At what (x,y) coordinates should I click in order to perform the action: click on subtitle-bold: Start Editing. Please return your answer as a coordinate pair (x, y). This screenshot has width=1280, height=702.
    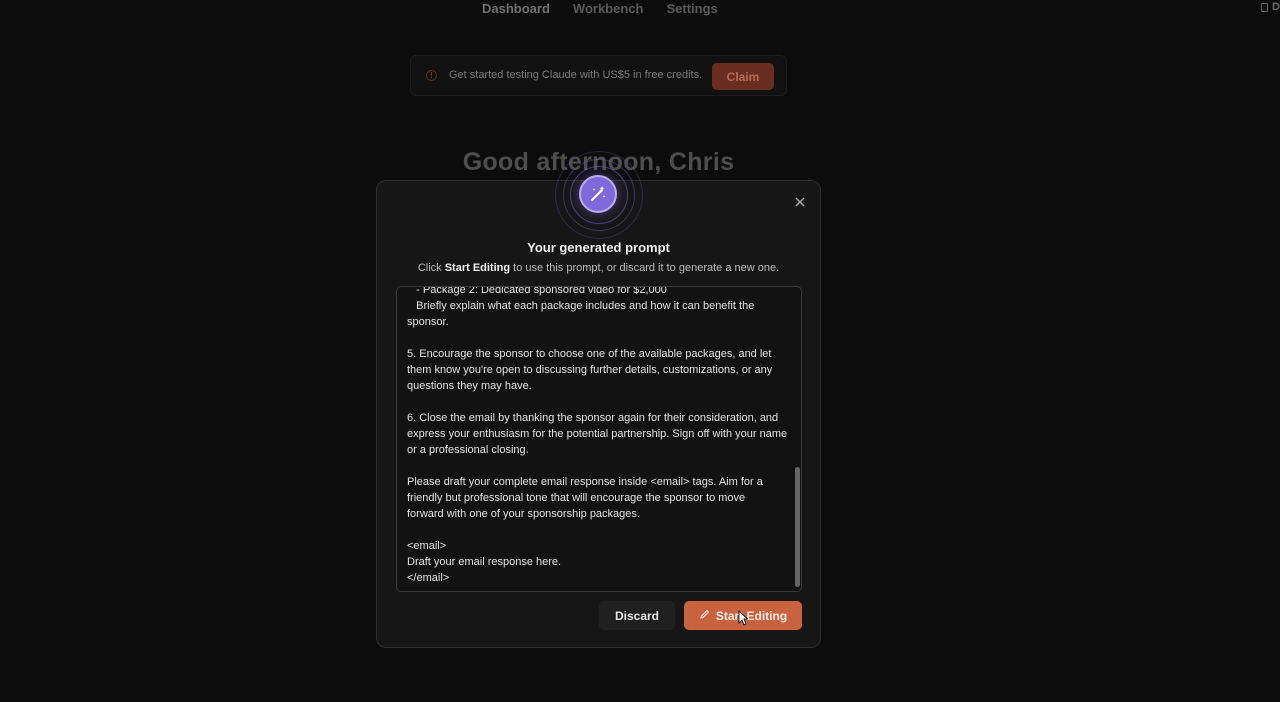
    Looking at the image, I should click on (477, 268).